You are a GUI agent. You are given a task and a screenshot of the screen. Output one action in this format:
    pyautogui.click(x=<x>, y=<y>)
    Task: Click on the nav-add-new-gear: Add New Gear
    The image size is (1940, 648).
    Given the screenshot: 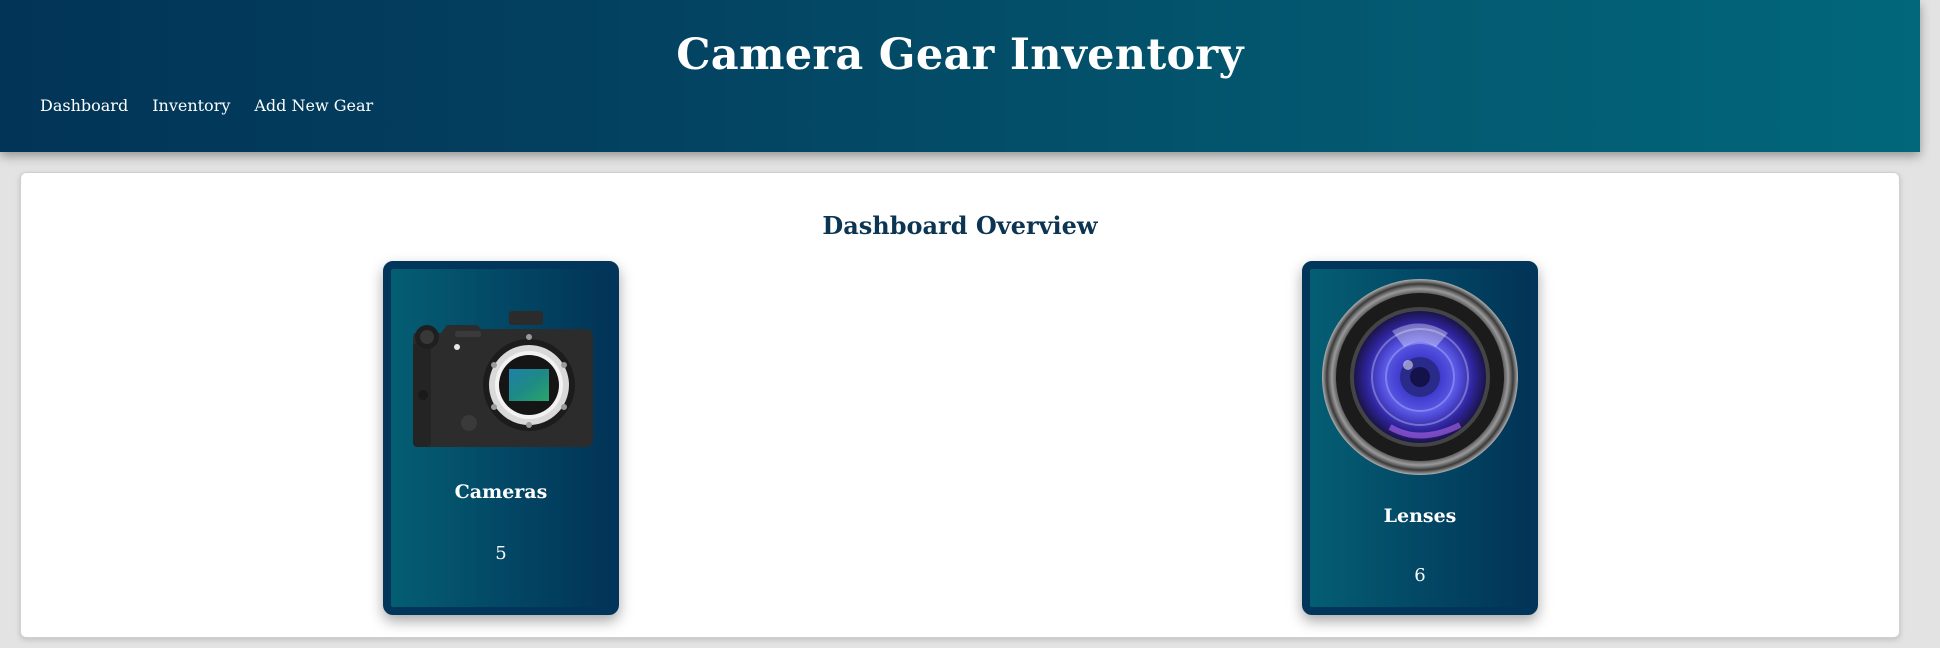 What is the action you would take?
    pyautogui.click(x=313, y=105)
    